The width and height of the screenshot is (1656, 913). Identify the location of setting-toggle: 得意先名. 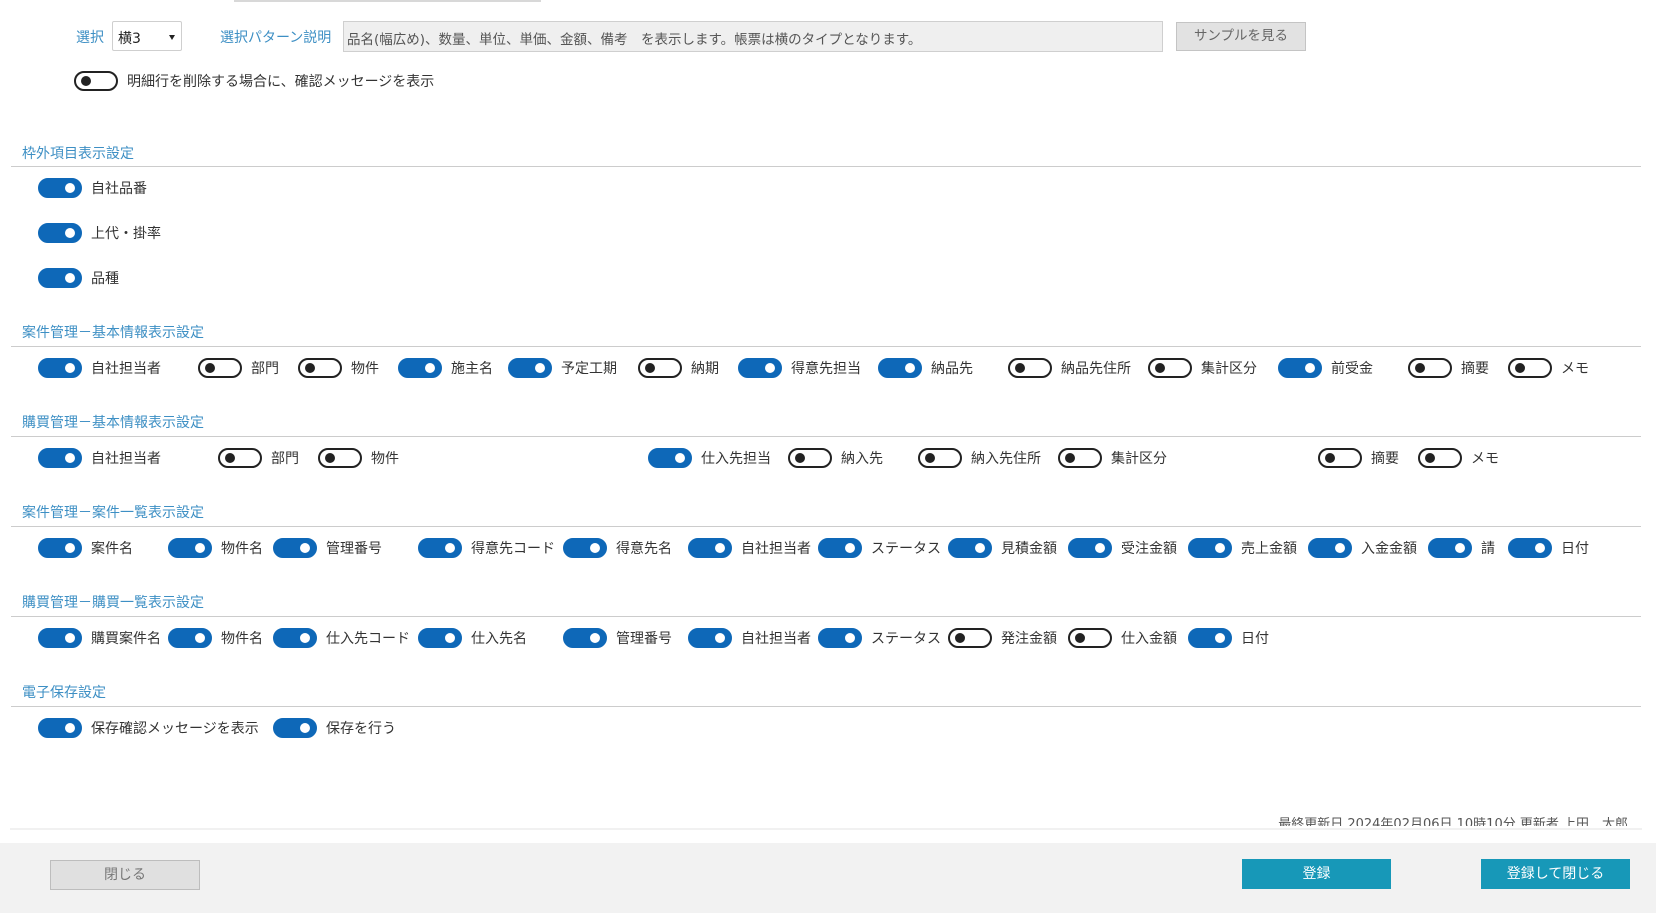
(617, 548).